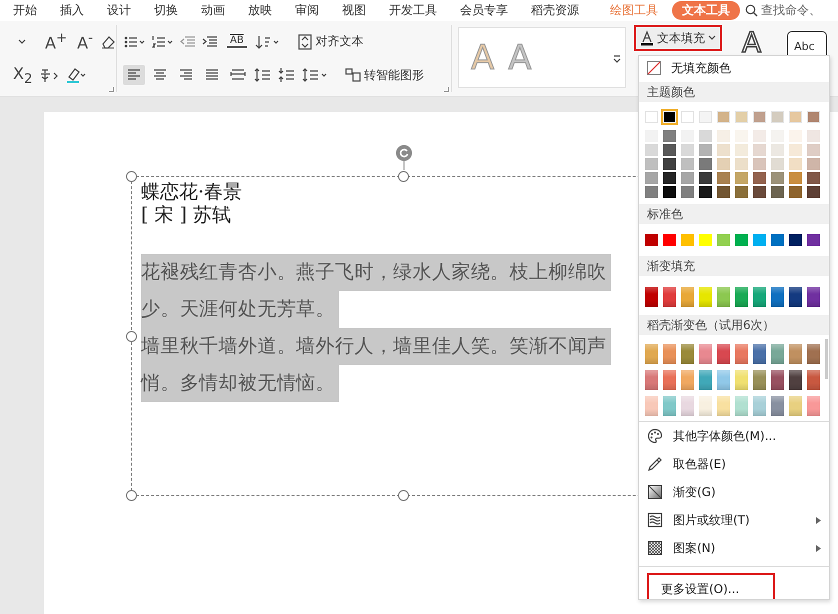 Image resolution: width=838 pixels, height=614 pixels. Describe the element at coordinates (267, 42) in the screenshot. I see `sort-icon` at that location.